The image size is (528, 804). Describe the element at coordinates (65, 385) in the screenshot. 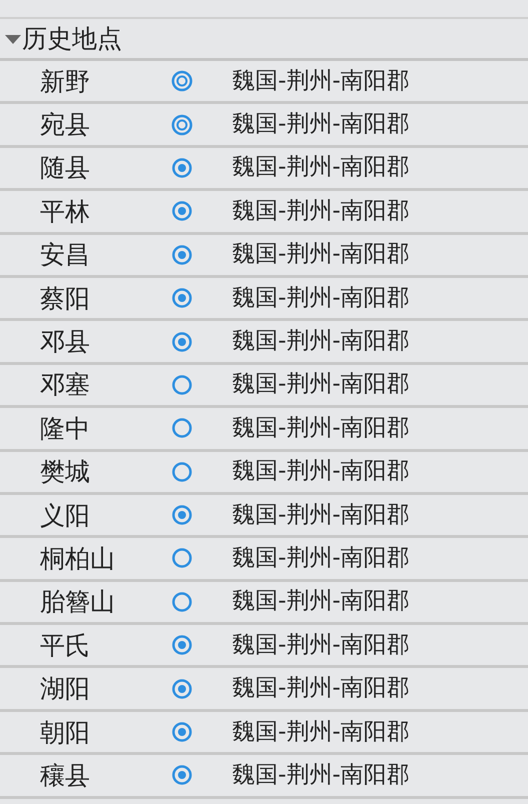

I see `place-name: 邓塞` at that location.